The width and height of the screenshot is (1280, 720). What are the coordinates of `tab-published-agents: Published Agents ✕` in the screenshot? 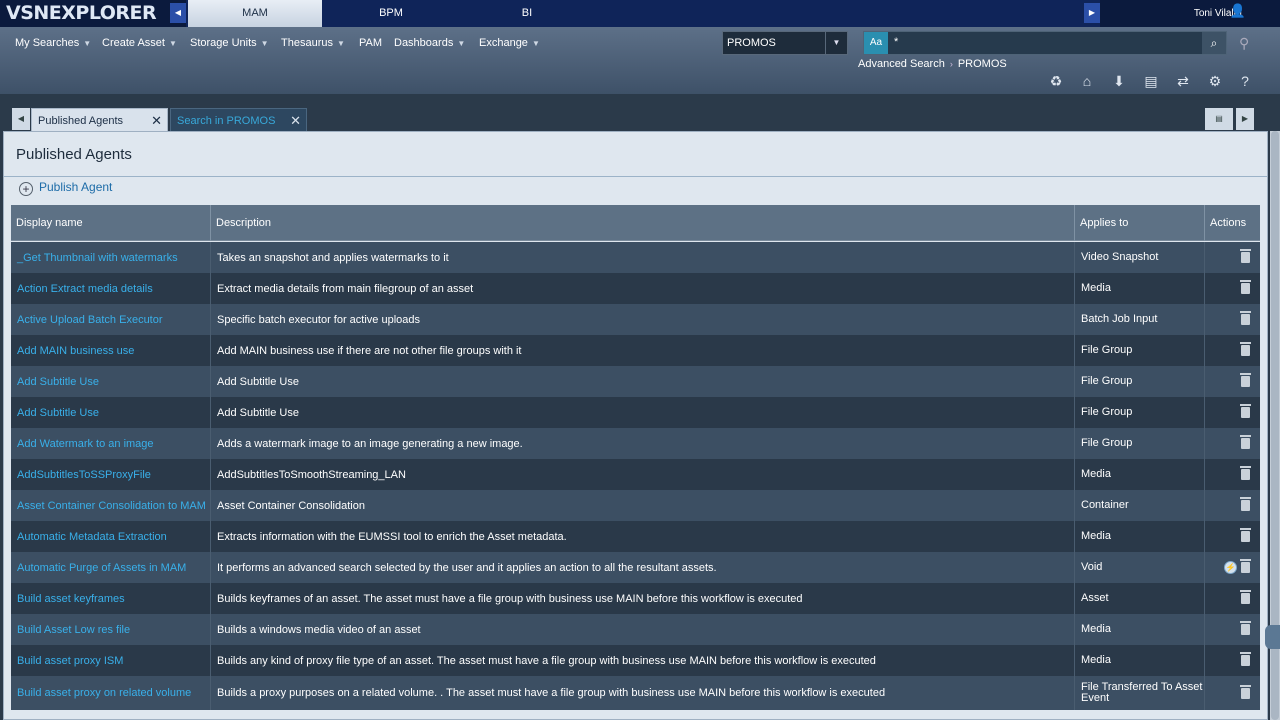 It's located at (99, 120).